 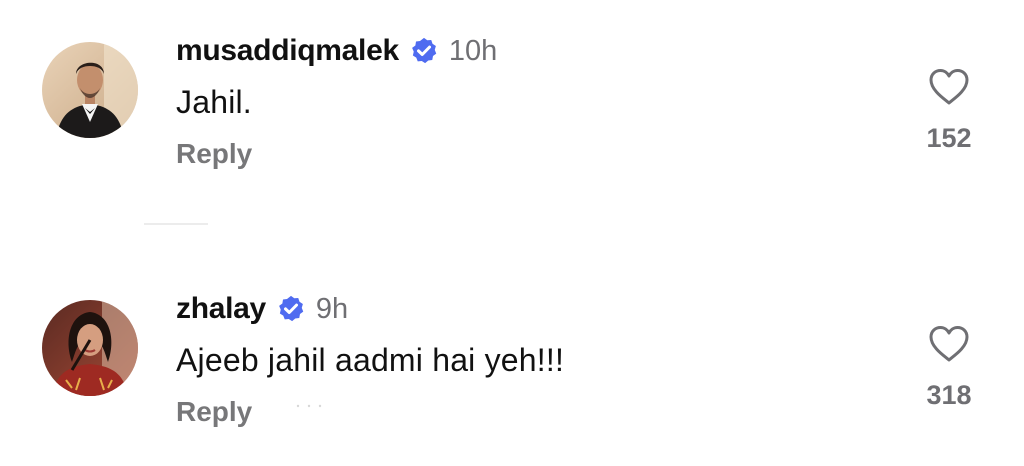 I want to click on like-count: 152, so click(x=949, y=138).